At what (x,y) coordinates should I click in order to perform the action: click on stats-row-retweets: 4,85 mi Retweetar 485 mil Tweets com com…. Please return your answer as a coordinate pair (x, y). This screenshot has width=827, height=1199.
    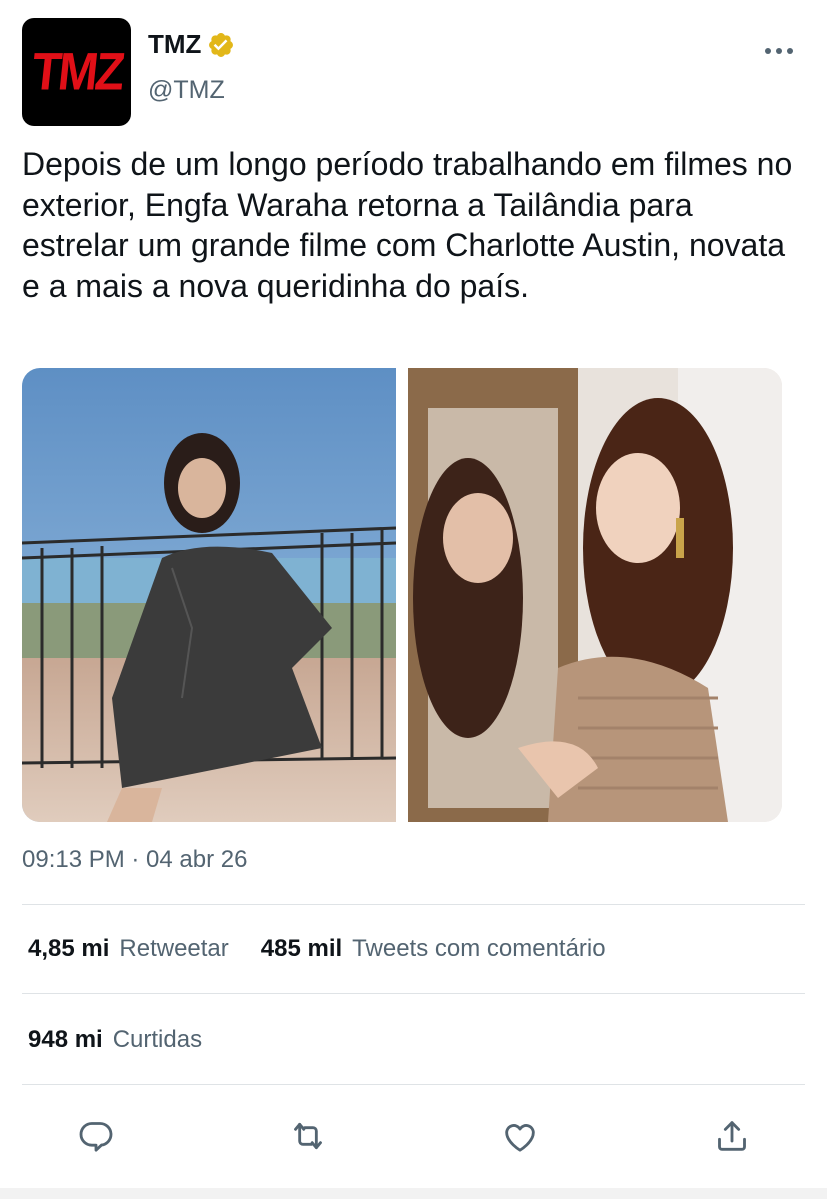
    Looking at the image, I should click on (317, 949).